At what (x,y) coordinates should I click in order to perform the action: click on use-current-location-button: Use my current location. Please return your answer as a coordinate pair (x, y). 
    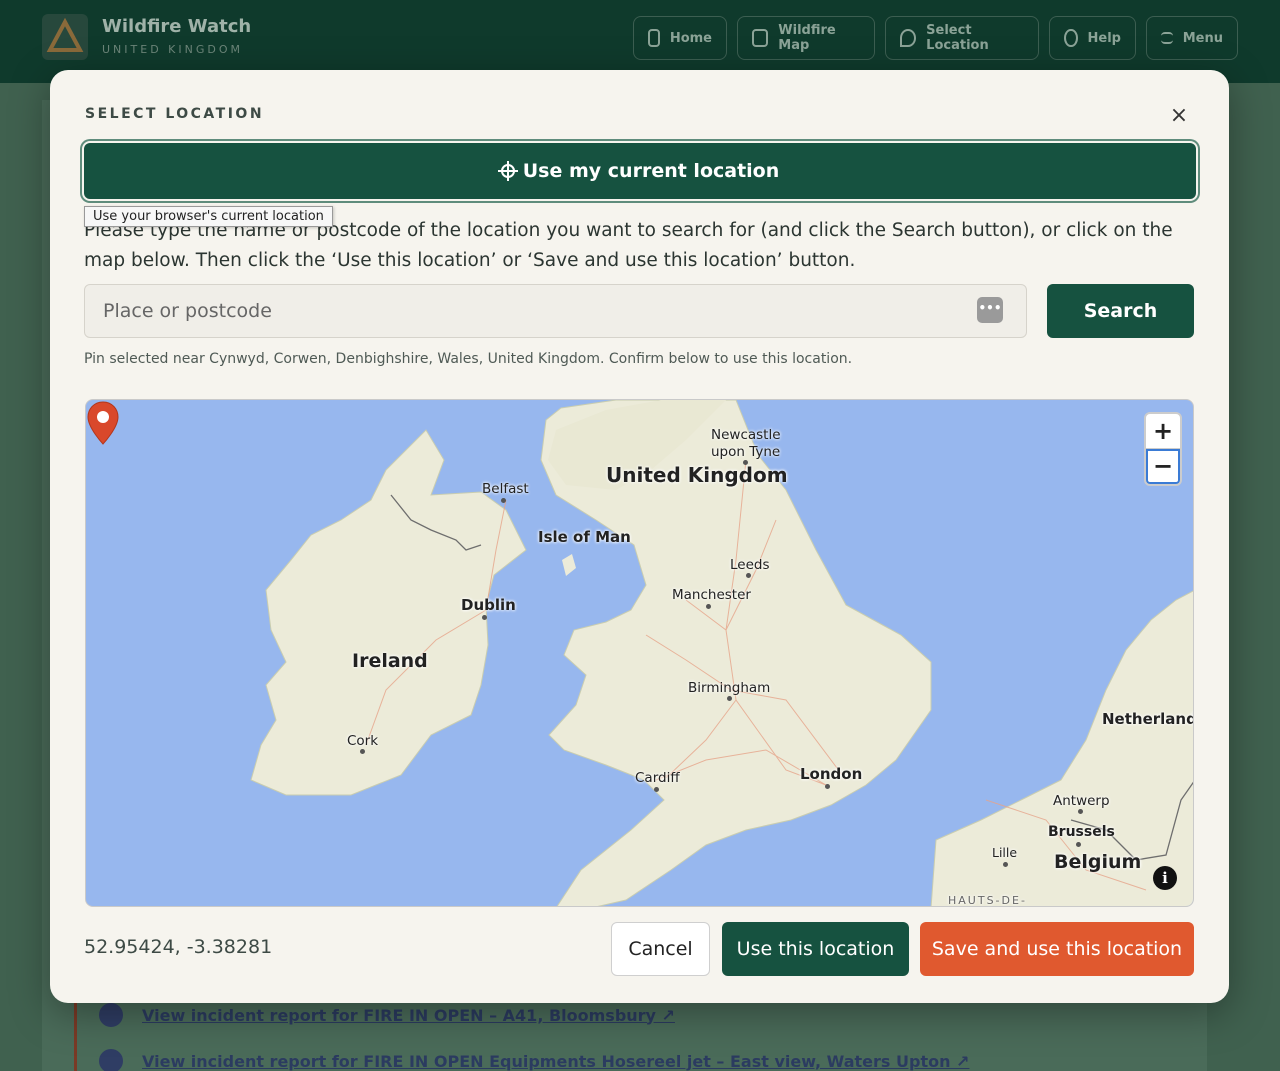
    Looking at the image, I should click on (640, 171).